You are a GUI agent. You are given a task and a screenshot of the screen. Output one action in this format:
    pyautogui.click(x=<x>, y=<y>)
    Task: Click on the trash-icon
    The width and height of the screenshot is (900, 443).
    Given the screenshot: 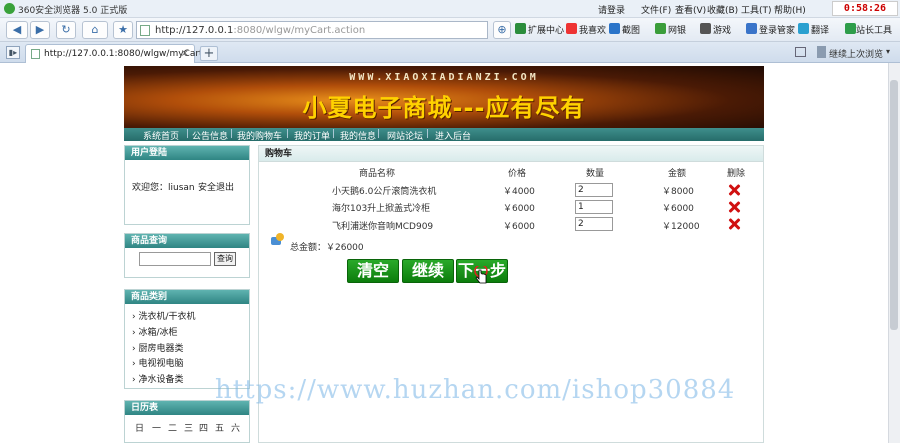 What is the action you would take?
    pyautogui.click(x=821, y=52)
    